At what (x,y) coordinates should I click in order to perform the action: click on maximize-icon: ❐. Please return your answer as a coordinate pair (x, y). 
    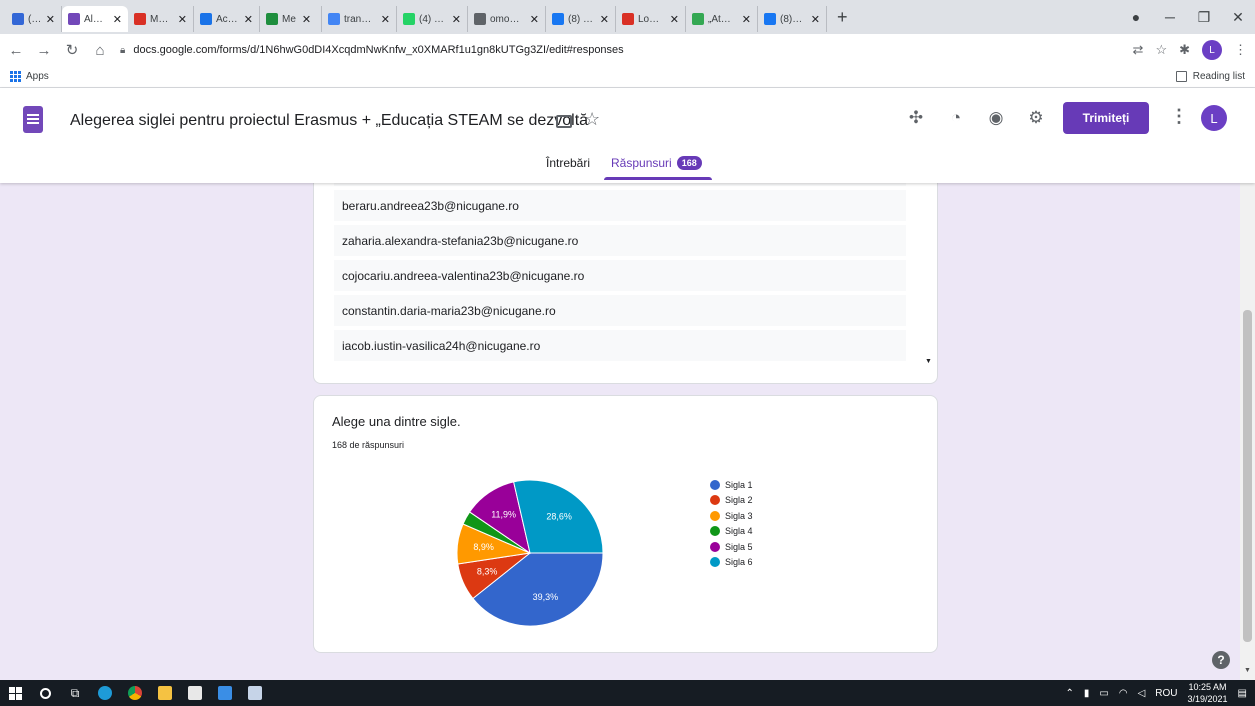
    Looking at the image, I should click on (1204, 17).